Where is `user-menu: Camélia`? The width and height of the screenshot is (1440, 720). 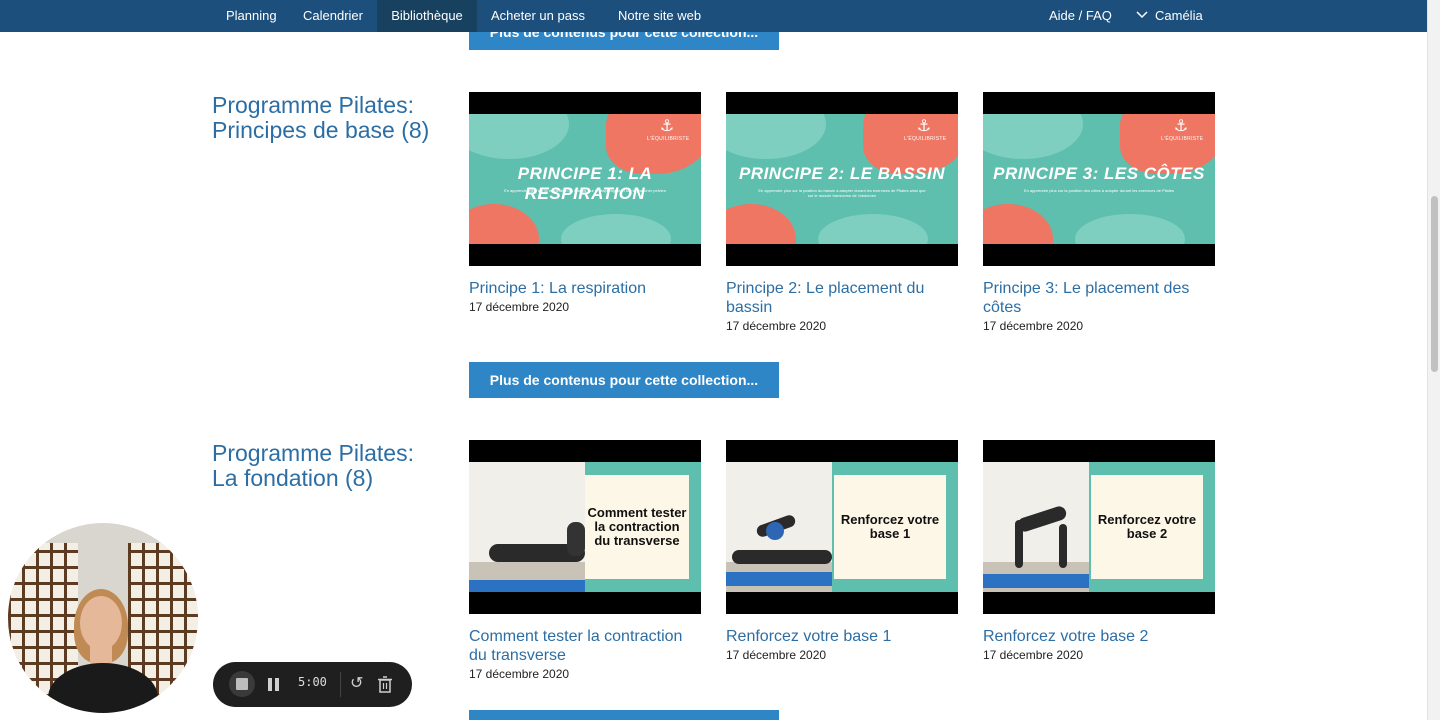 user-menu: Camélia is located at coordinates (1179, 16).